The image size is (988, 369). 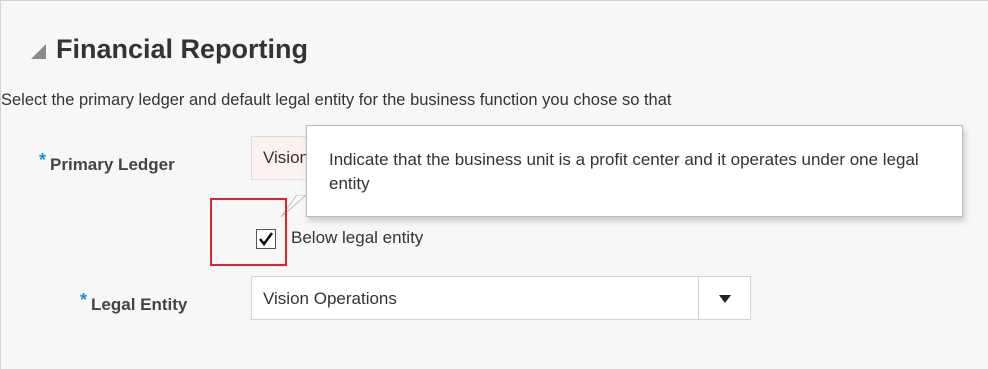 I want to click on legal-entity-value: Vision Operations, so click(x=330, y=298).